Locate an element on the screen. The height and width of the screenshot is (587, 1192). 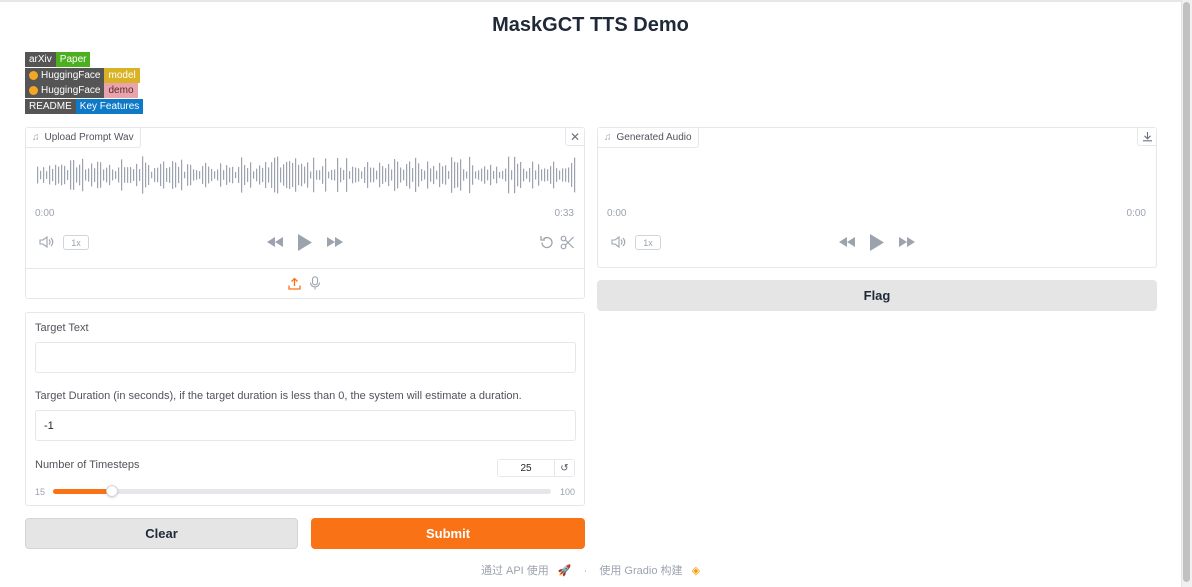
download-icon is located at coordinates (1146, 137).